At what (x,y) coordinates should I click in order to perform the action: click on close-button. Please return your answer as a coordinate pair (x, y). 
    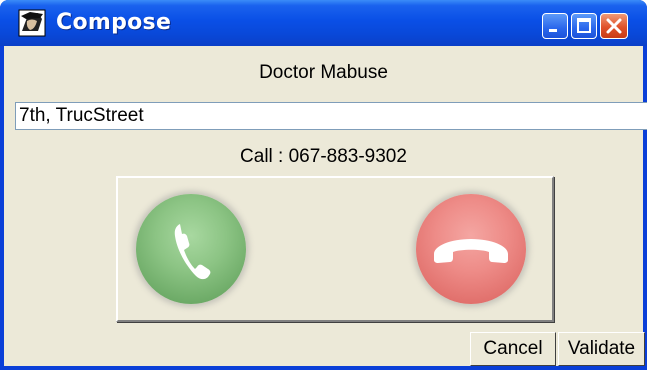
    Looking at the image, I should click on (614, 26).